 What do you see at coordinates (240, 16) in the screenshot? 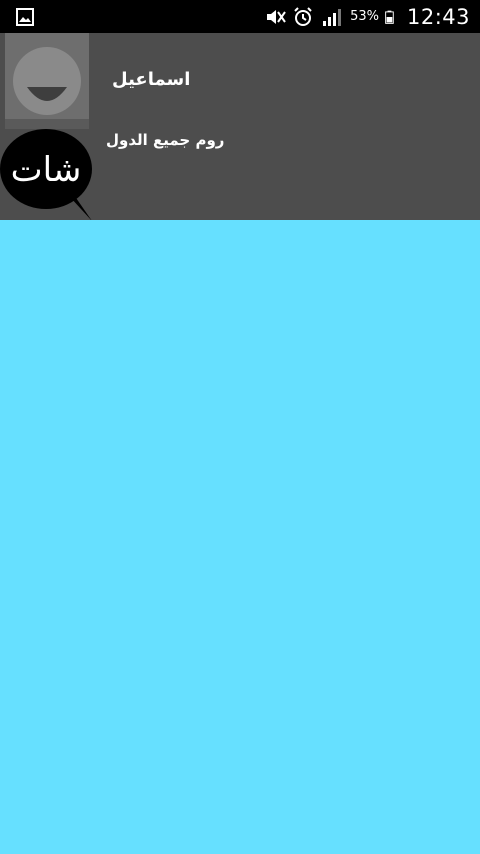
I see `status-bar: 53% 12:43` at bounding box center [240, 16].